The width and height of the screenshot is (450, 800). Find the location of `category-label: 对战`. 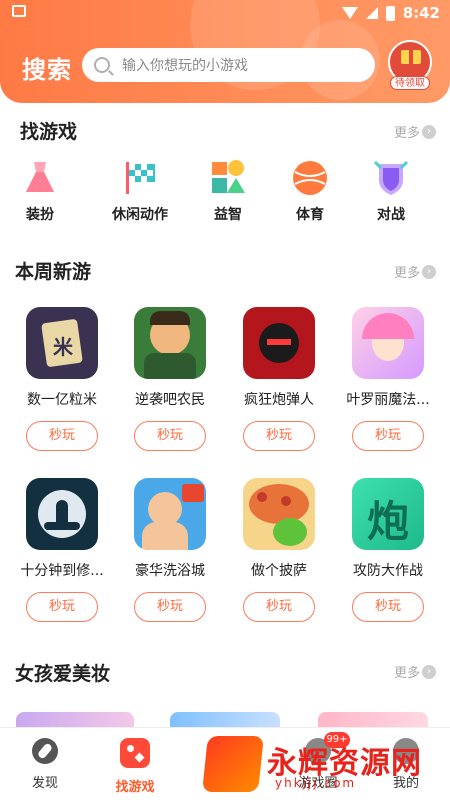

category-label: 对战 is located at coordinates (391, 215).